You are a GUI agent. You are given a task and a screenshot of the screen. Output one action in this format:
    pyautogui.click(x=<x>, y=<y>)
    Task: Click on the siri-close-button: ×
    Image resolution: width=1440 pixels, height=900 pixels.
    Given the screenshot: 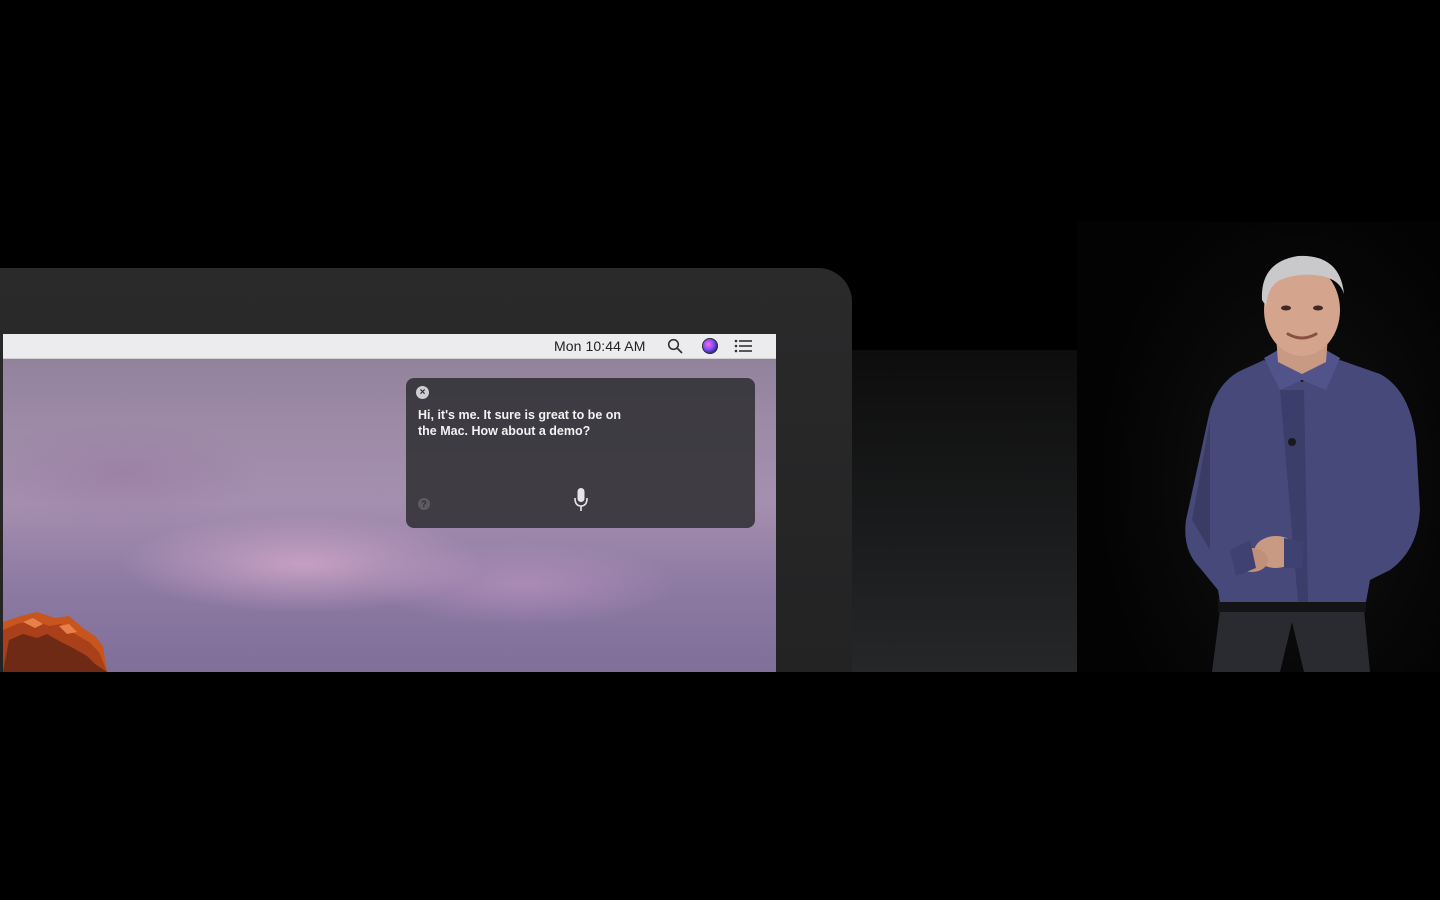 What is the action you would take?
    pyautogui.click(x=422, y=392)
    